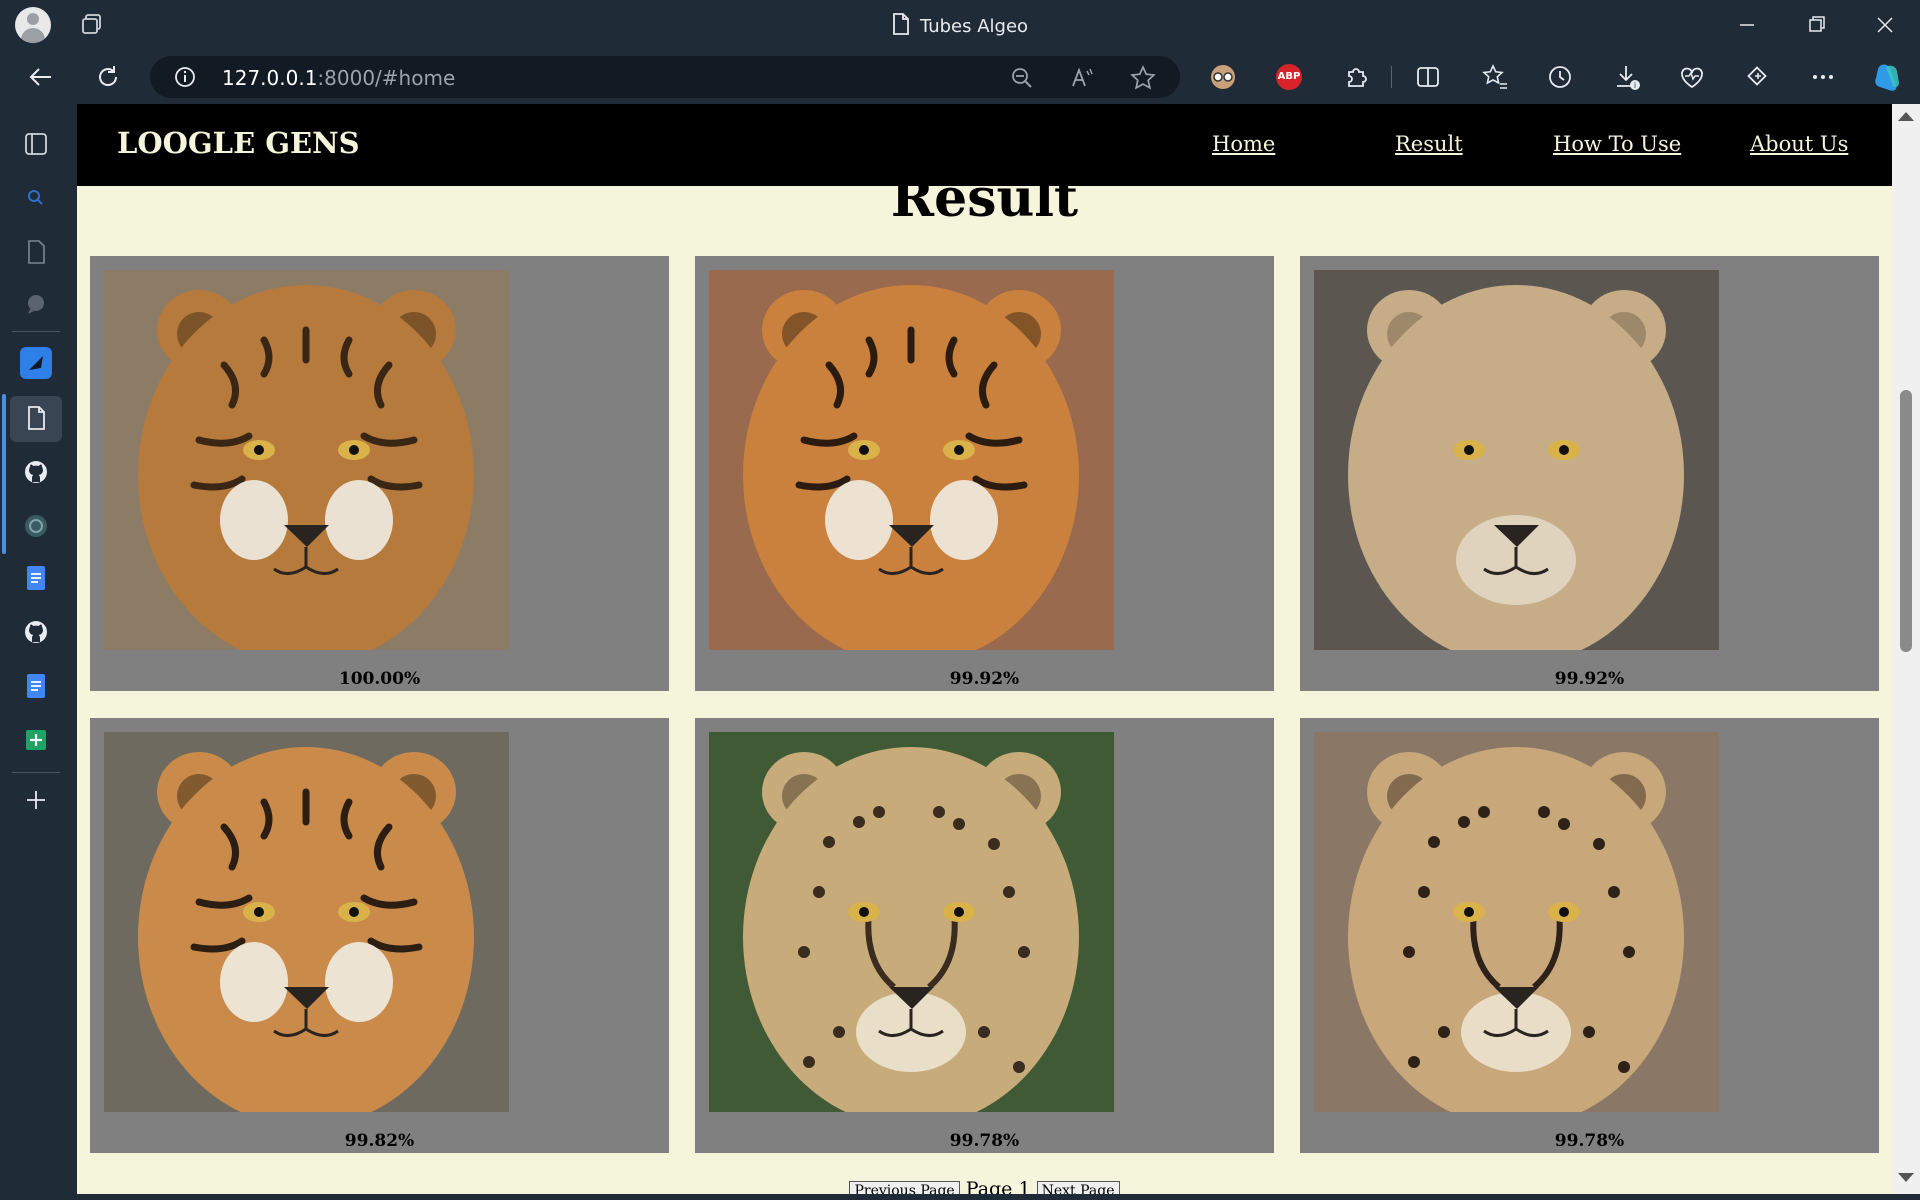 The height and width of the screenshot is (1200, 1920). What do you see at coordinates (1906, 1177) in the screenshot?
I see `scroll-down-arrow-icon` at bounding box center [1906, 1177].